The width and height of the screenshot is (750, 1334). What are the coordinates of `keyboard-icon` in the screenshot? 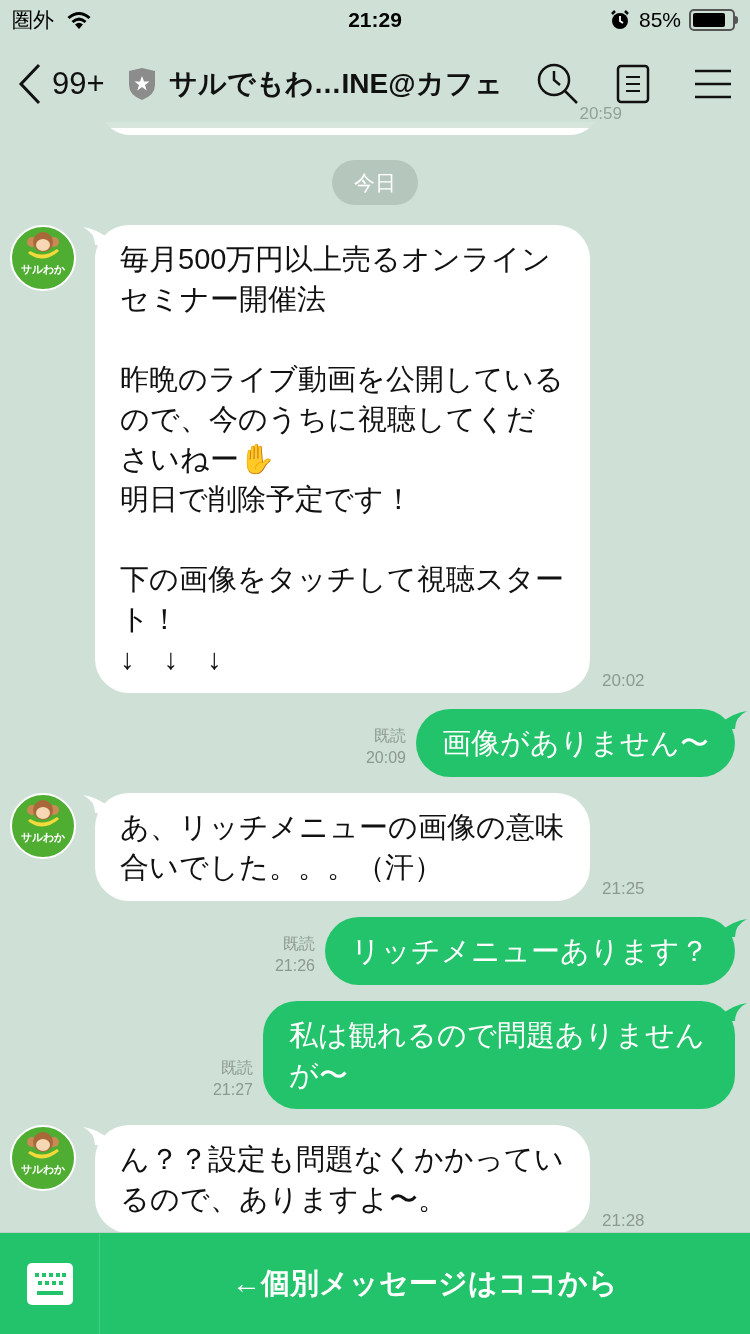 It's located at (49, 1283).